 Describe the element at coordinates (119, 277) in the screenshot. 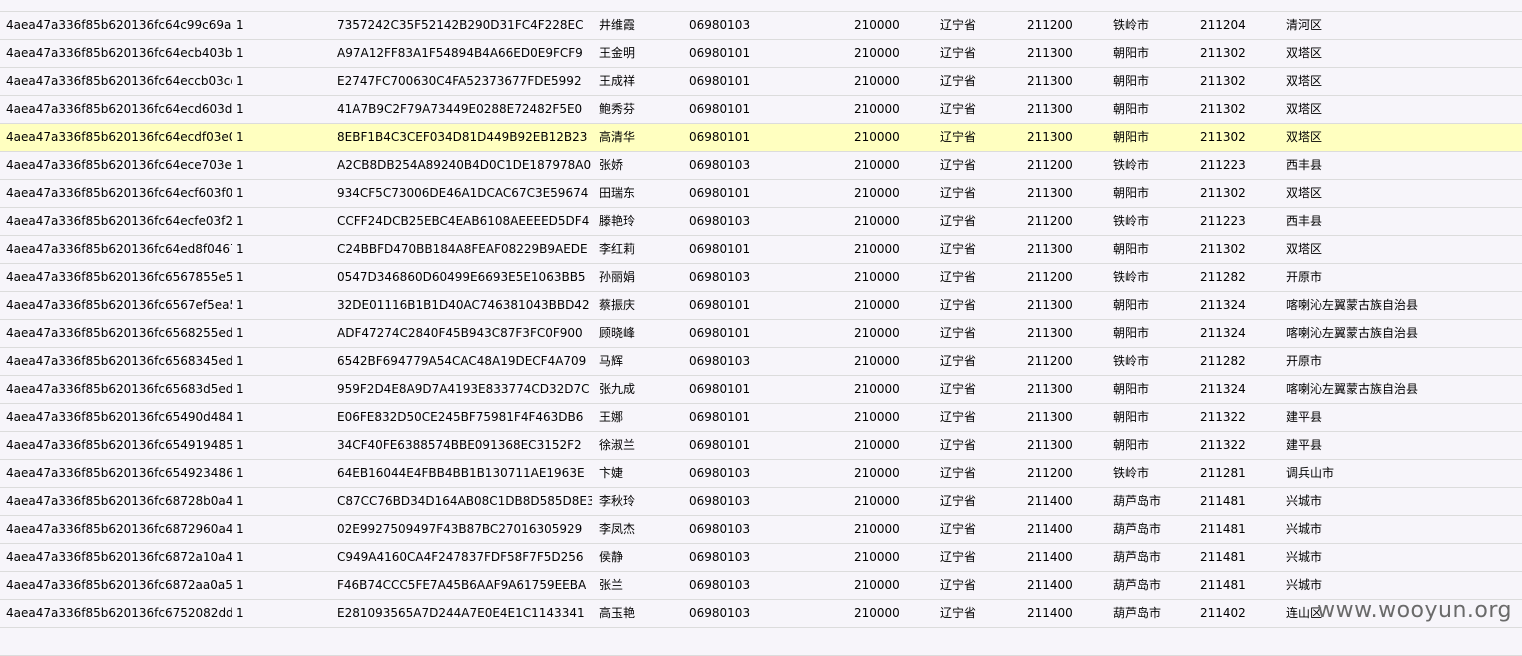

I see `cell-row-id: 4aea47a336f85b620136fc6567855e55` at that location.